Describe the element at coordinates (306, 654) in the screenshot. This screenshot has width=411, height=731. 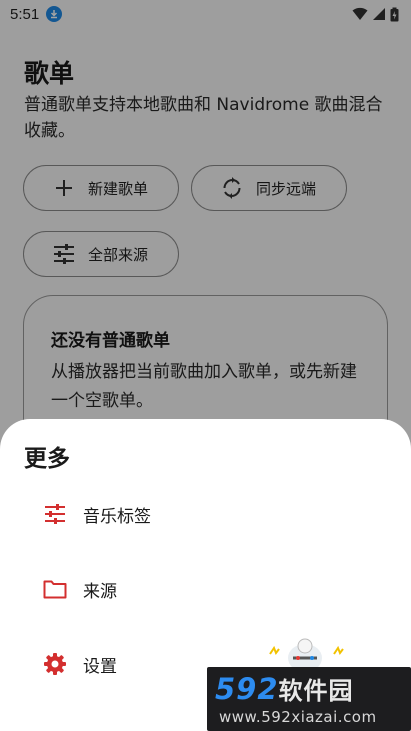
I see `mascot-logo` at that location.